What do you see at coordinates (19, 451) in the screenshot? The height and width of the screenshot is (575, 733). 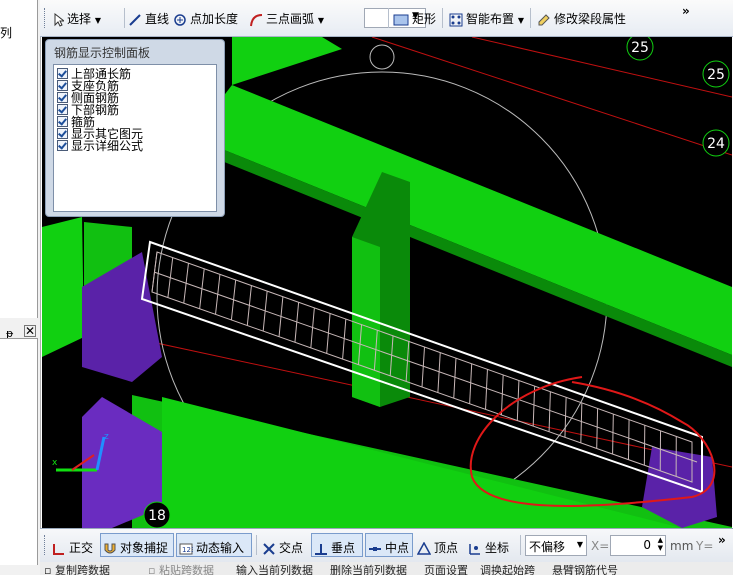 I see `left-dock-lower-pane` at bounding box center [19, 451].